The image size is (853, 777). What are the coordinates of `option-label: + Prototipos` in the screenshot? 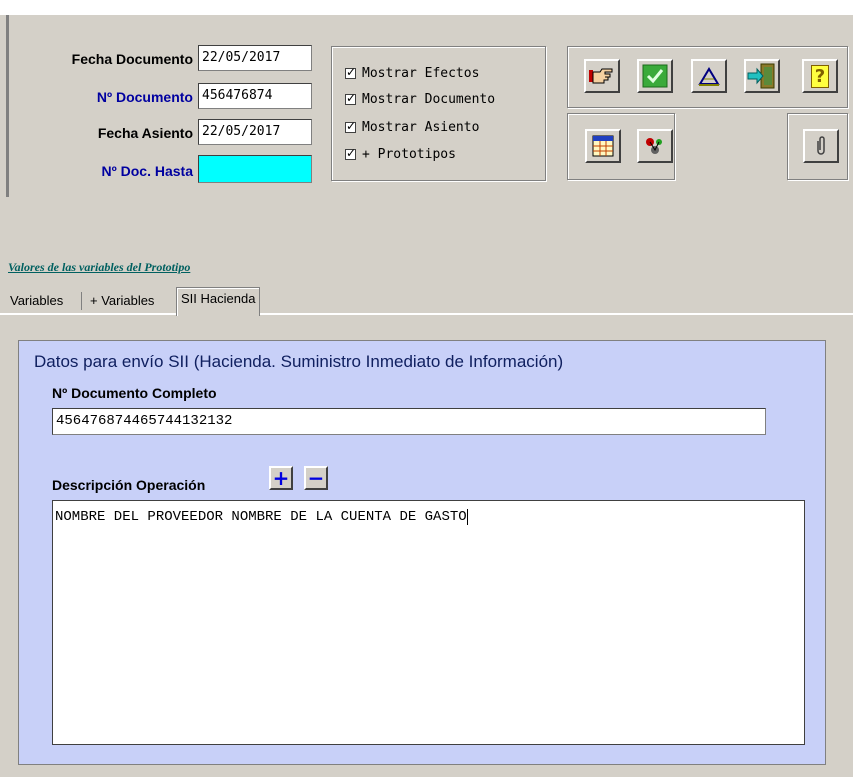 It's located at (409, 154).